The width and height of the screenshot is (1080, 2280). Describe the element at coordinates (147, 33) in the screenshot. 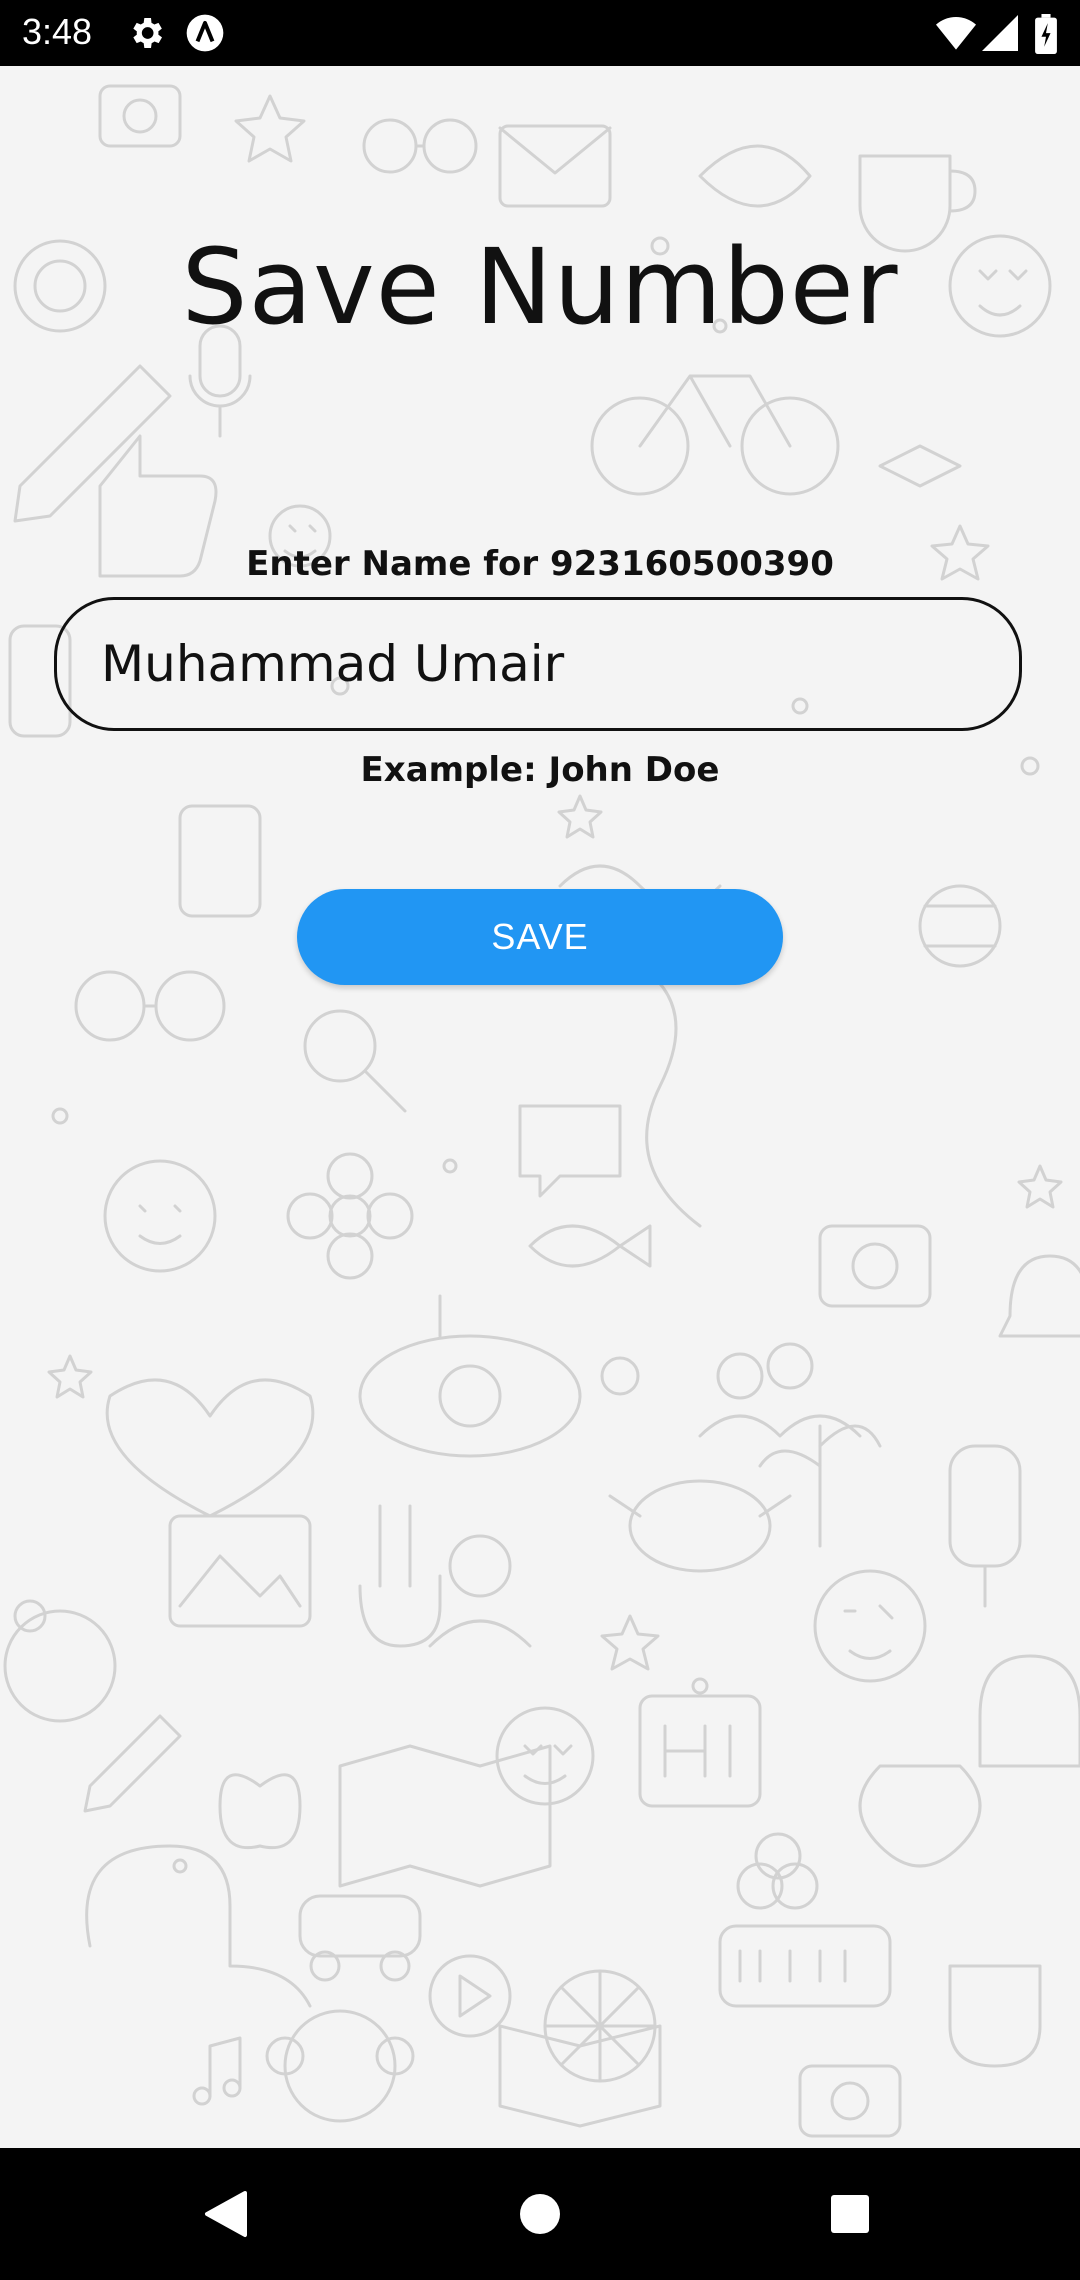

I see `gear-icon` at that location.